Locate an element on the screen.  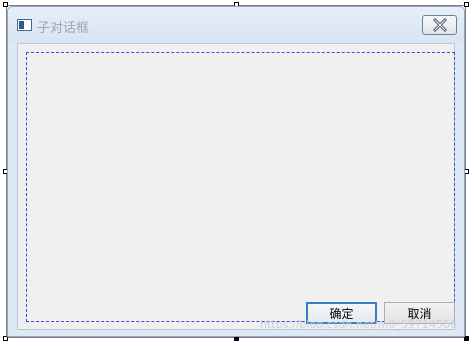
resize-handle-top-left is located at coordinates (5, 4).